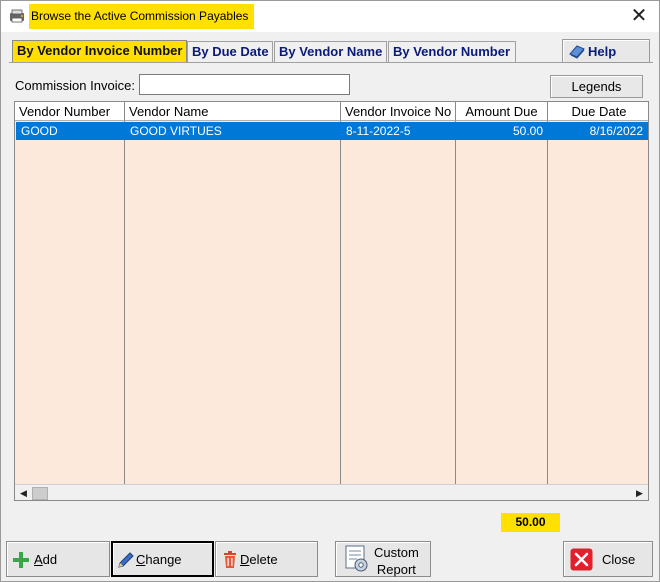 This screenshot has width=660, height=582. Describe the element at coordinates (259, 559) in the screenshot. I see `delete-button-label: Delete` at that location.